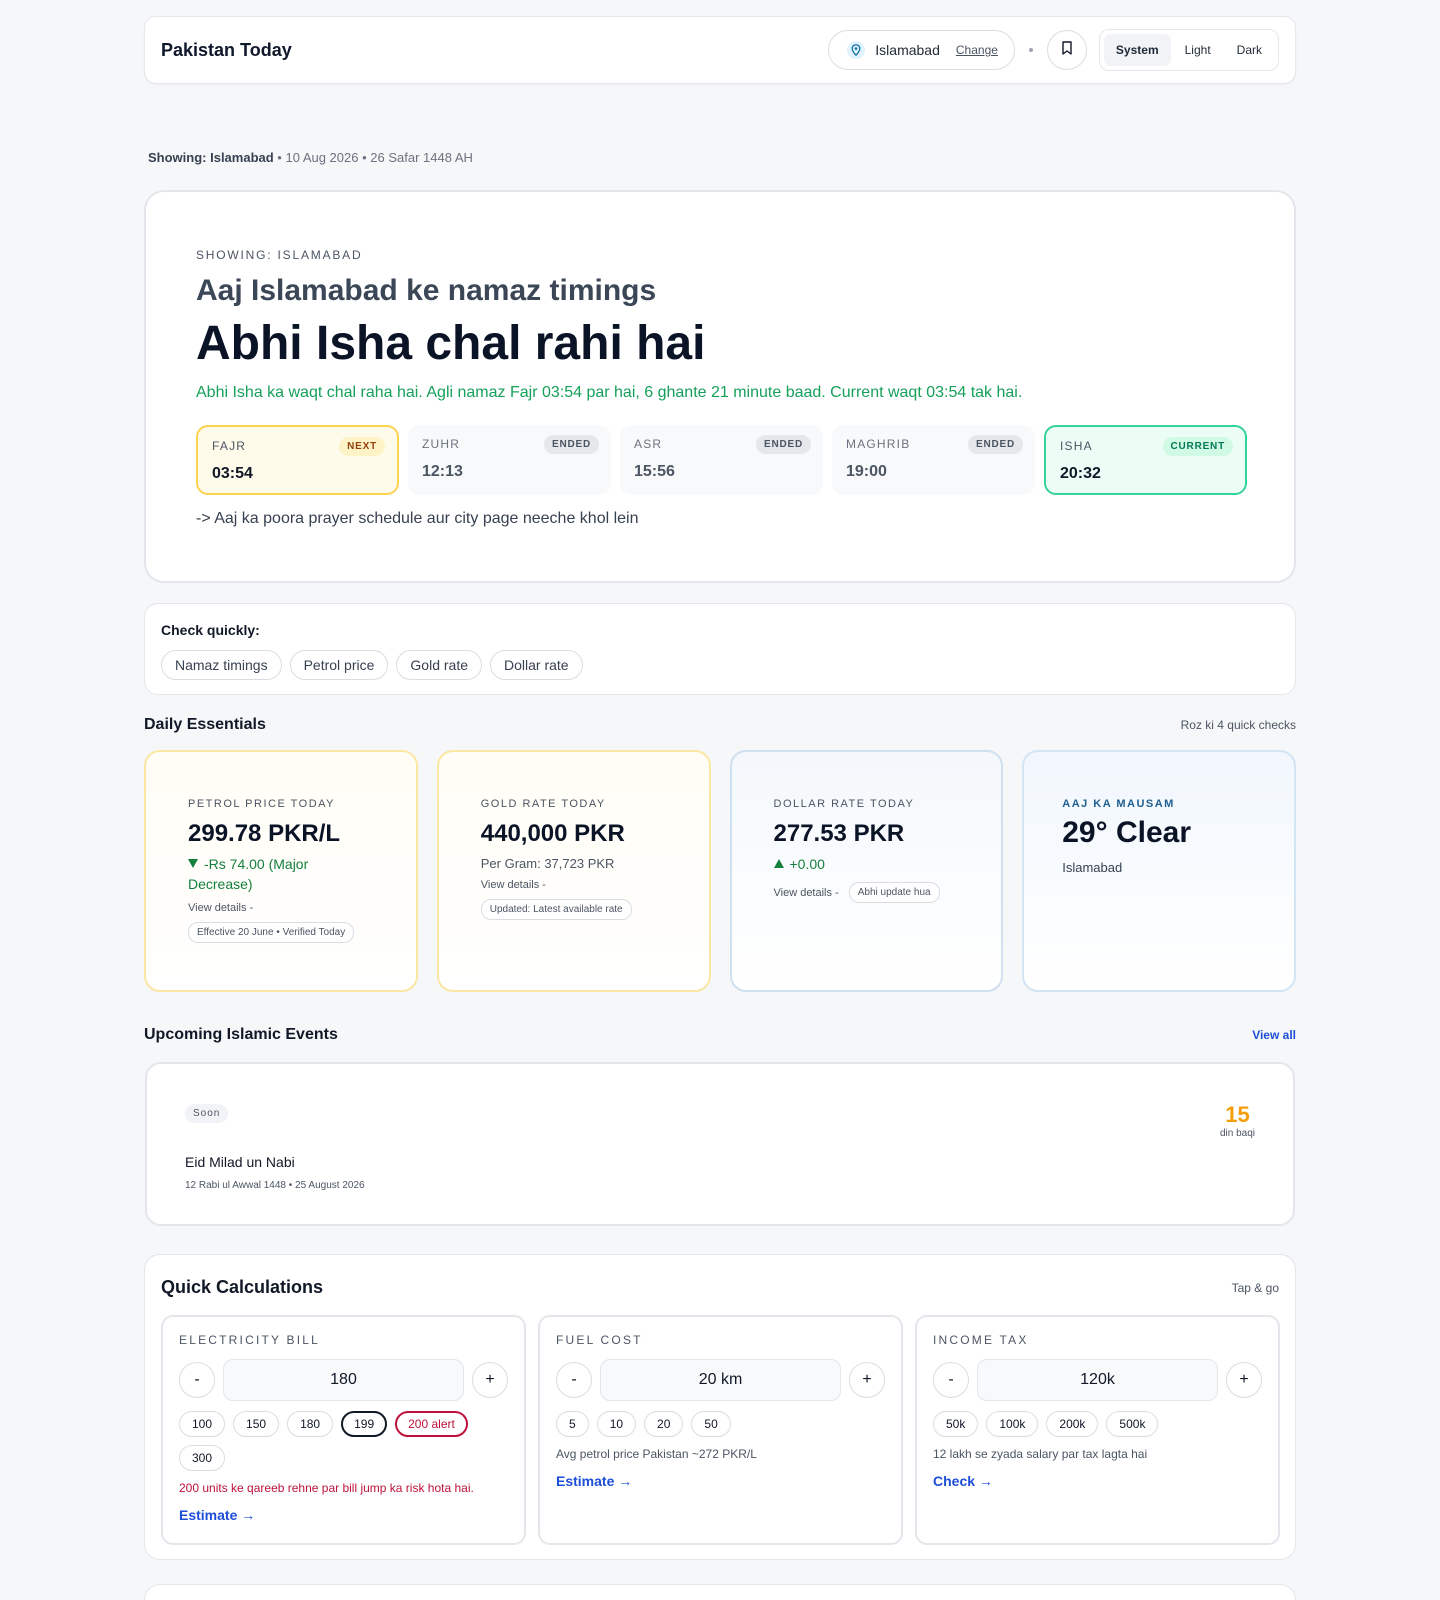 The image size is (1440, 1600). Describe the element at coordinates (240, 1162) in the screenshot. I see `event-name: Eid Milad un Nabi` at that location.